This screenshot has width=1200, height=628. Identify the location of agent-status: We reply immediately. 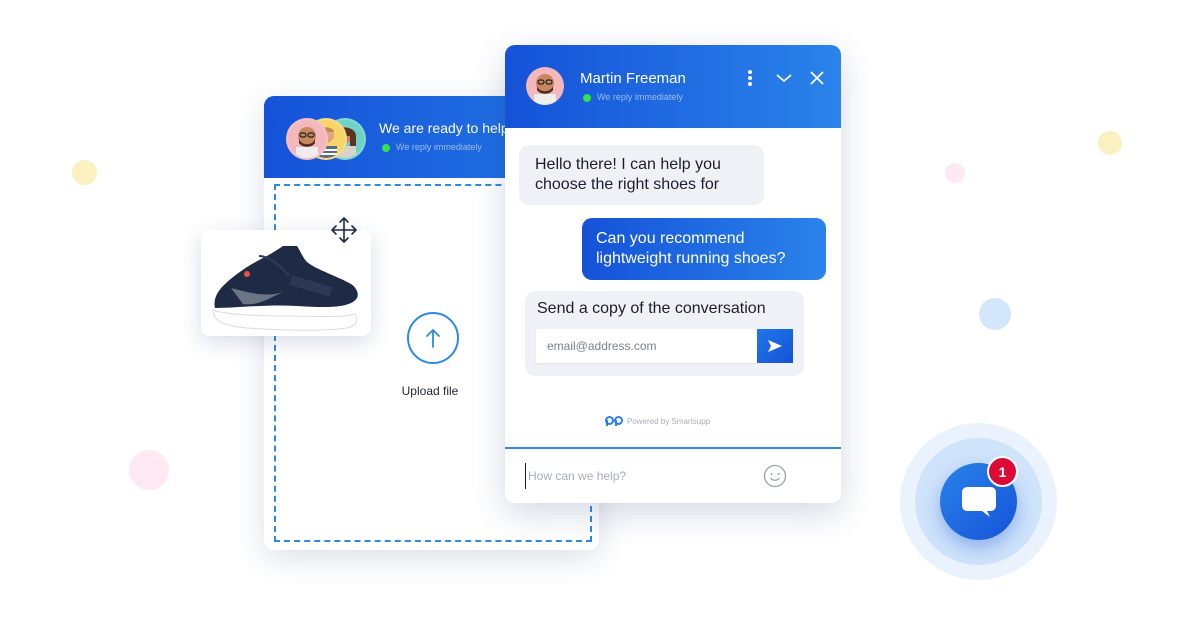
(633, 97).